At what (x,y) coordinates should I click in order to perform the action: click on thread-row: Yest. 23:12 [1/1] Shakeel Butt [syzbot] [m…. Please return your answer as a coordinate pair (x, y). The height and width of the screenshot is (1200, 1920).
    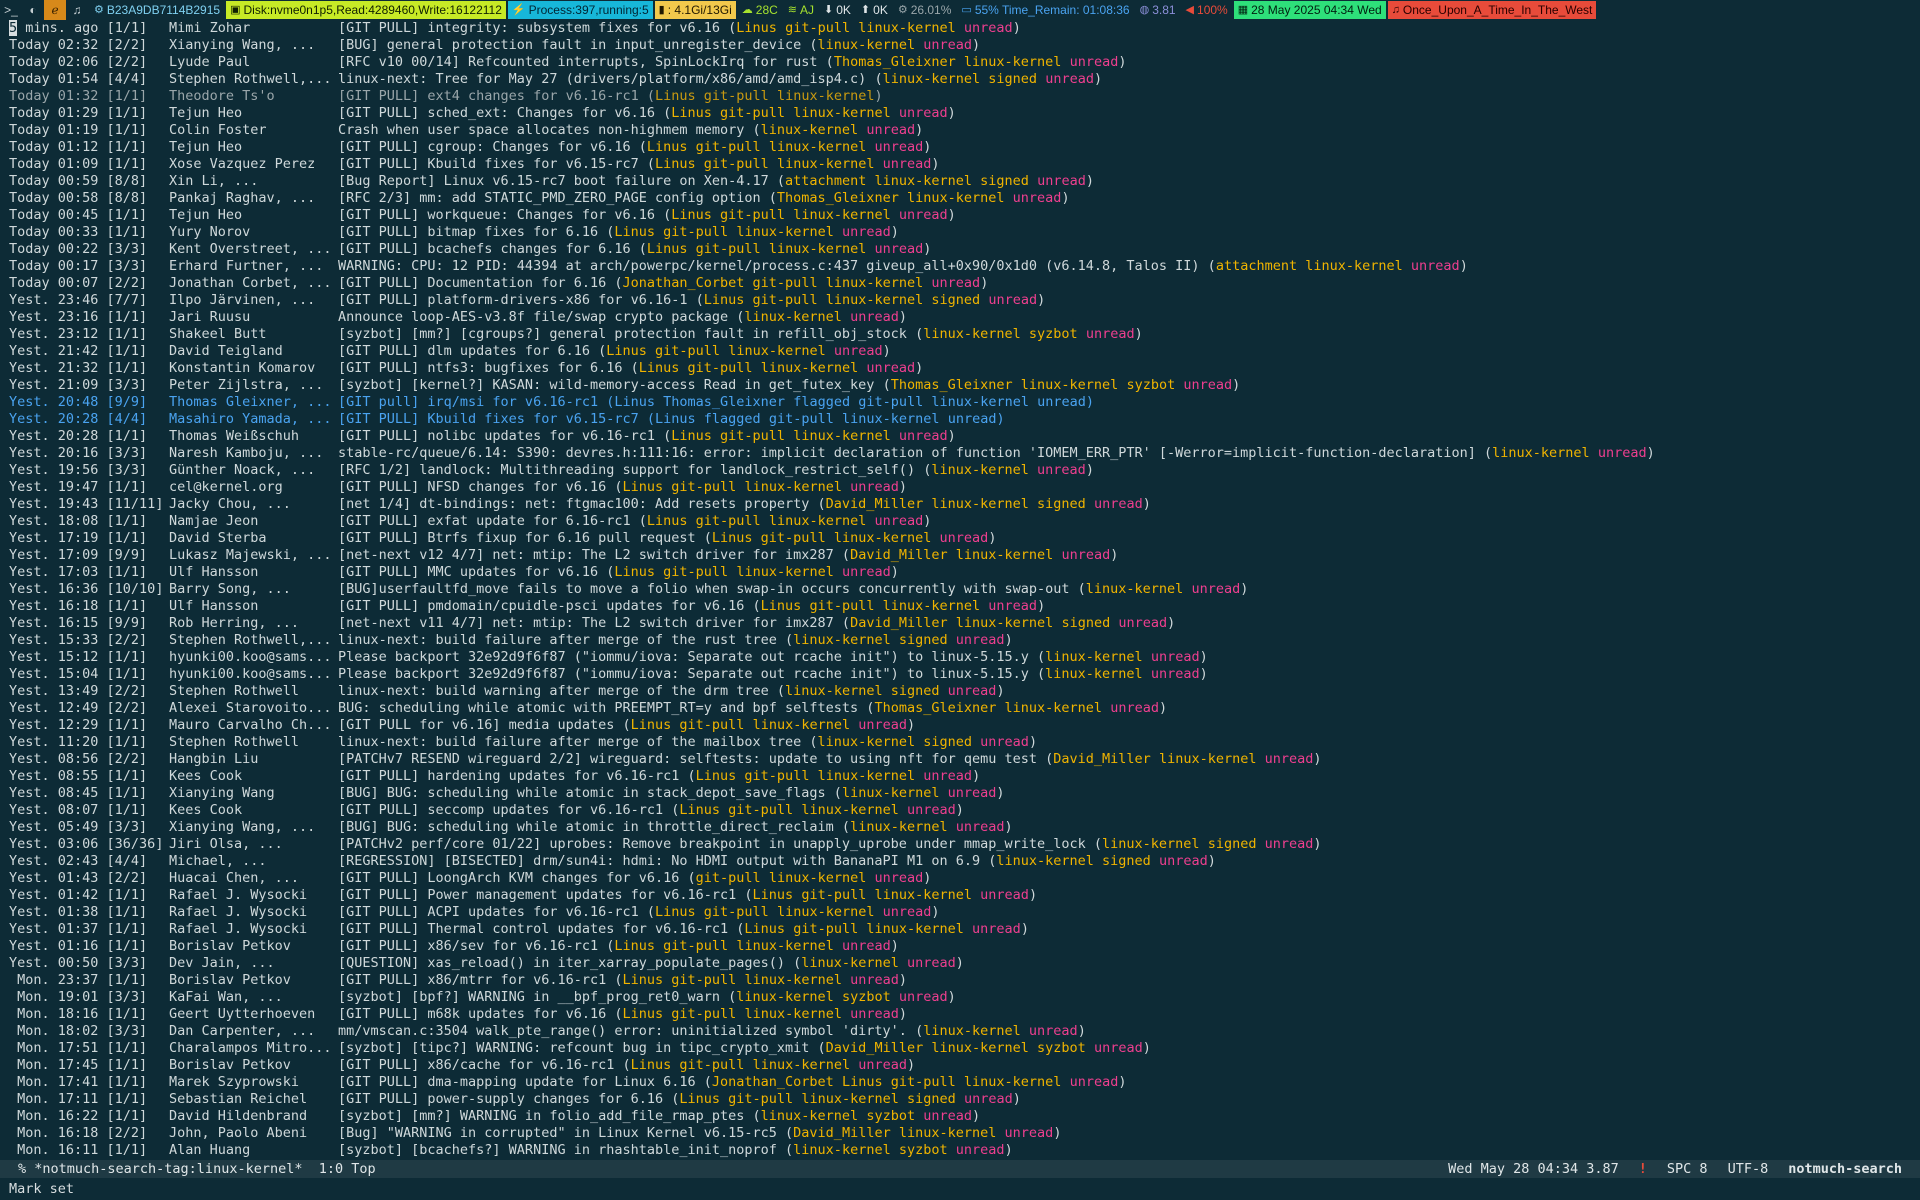
    Looking at the image, I should click on (960, 334).